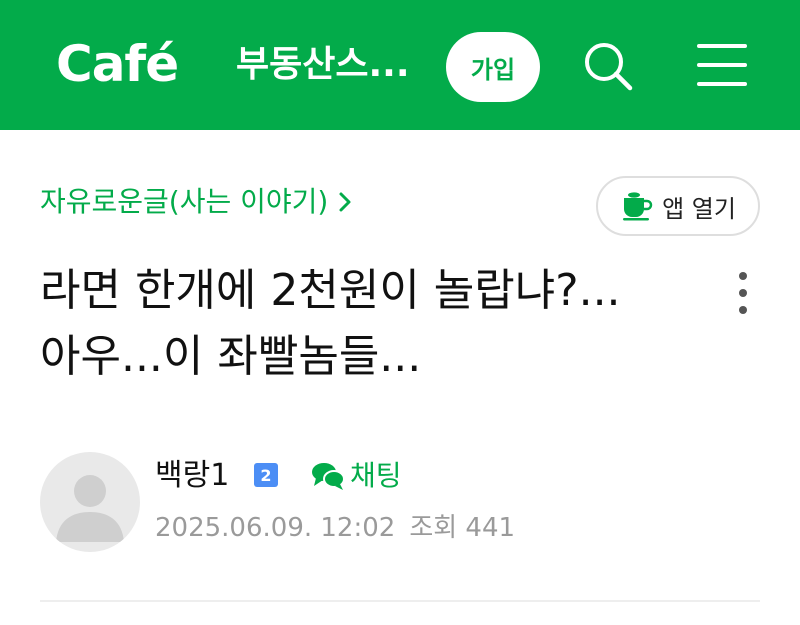 The height and width of the screenshot is (625, 800). What do you see at coordinates (117, 64) in the screenshot?
I see `cafe-logo: Café` at bounding box center [117, 64].